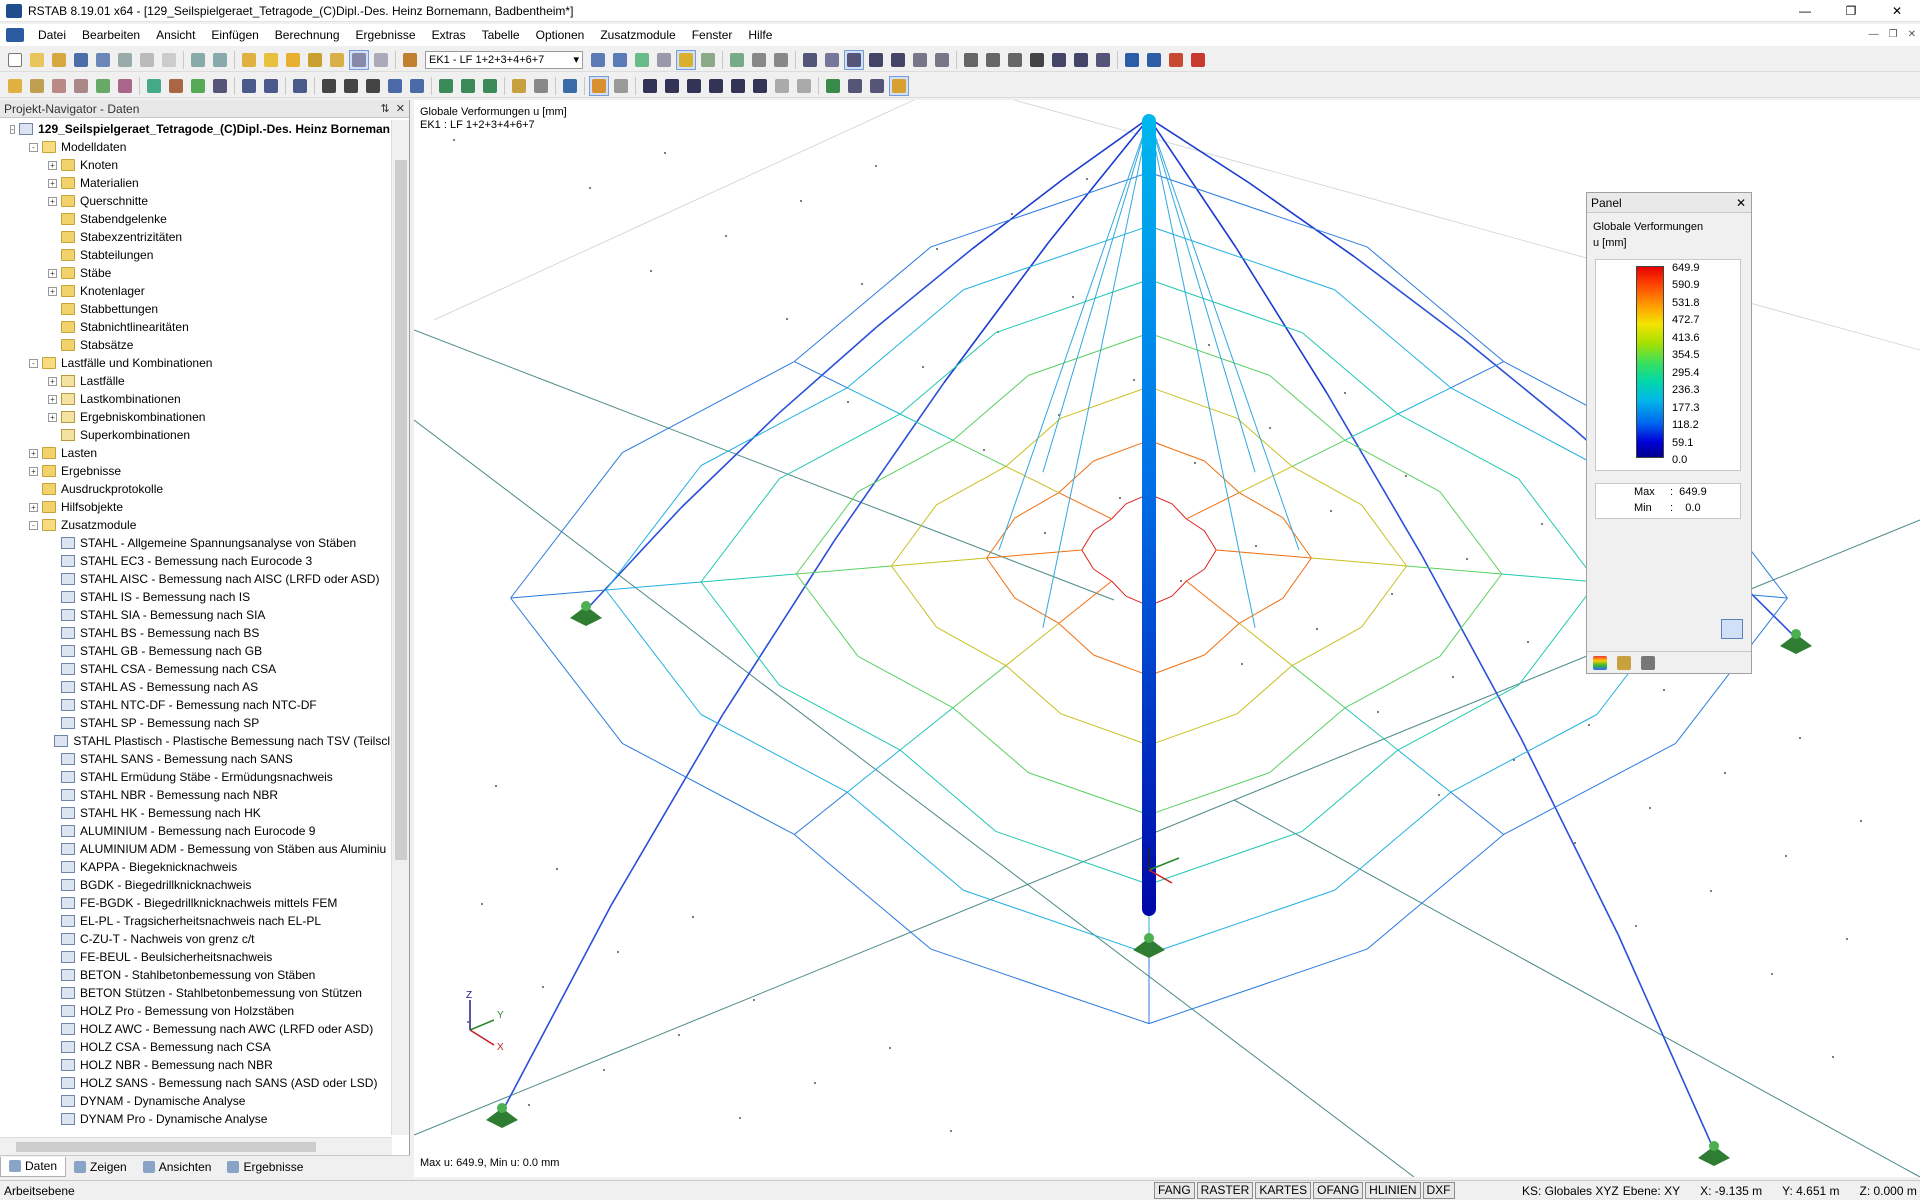 The height and width of the screenshot is (1200, 1920). What do you see at coordinates (898, 60) in the screenshot?
I see `filter-icon` at bounding box center [898, 60].